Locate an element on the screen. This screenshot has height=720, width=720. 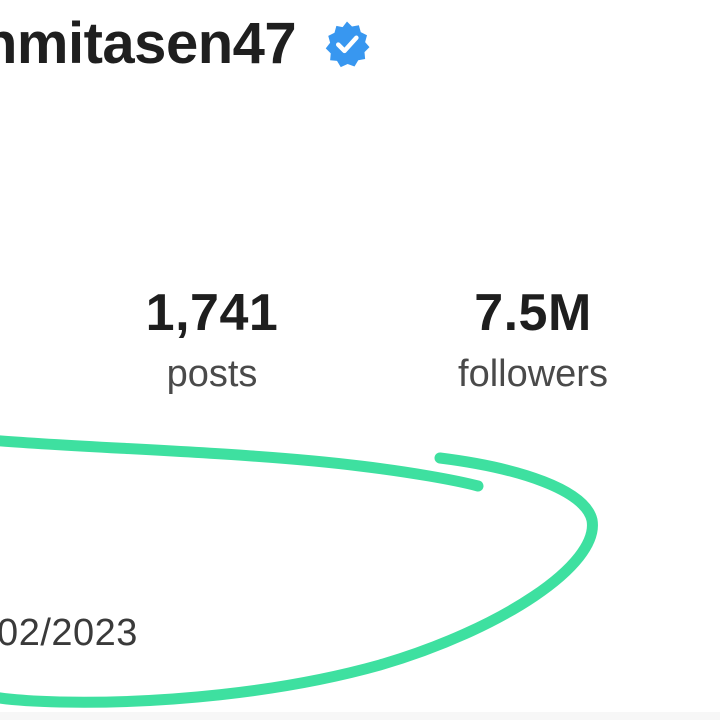
followers-label: followers is located at coordinates (533, 374).